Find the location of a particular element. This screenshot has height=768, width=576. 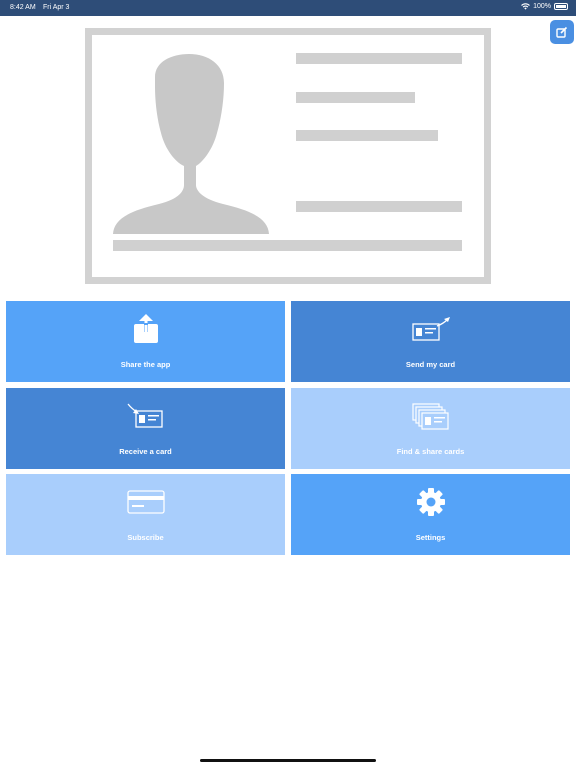

status-time: 8:42 AM is located at coordinates (23, 7).